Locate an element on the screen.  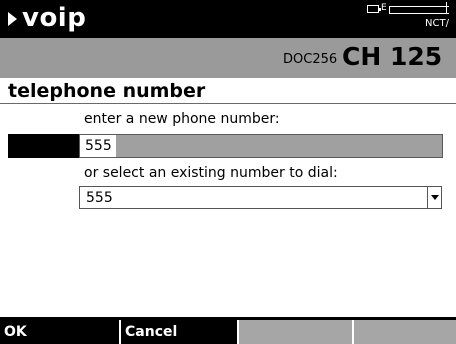
signal-divider is located at coordinates (446, 8).